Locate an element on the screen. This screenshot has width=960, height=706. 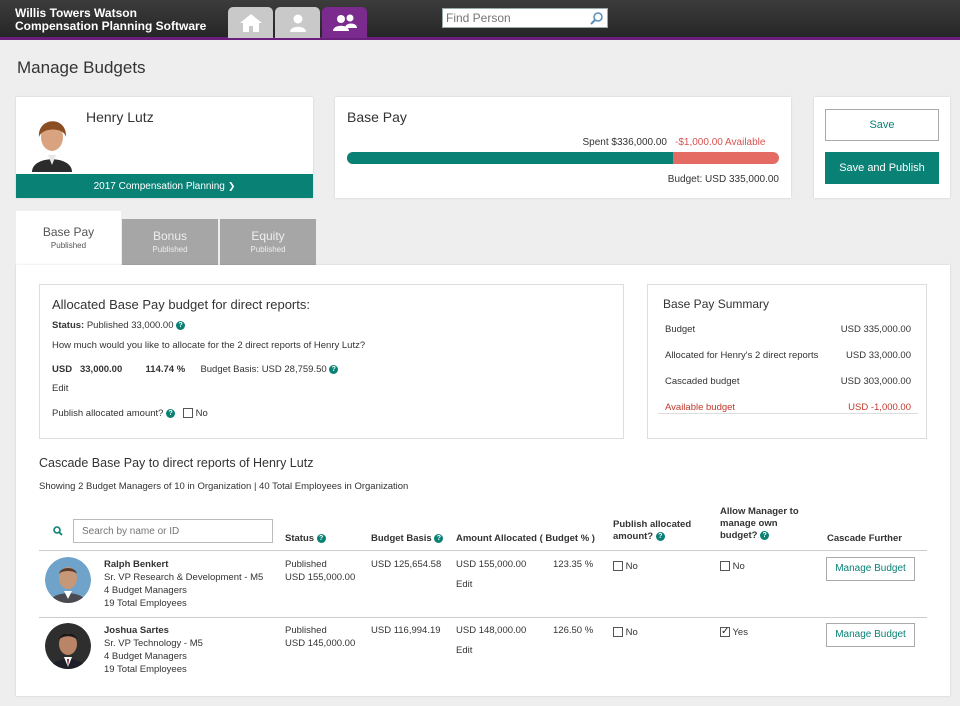
tab-bonus: Bonus Published is located at coordinates (170, 242).